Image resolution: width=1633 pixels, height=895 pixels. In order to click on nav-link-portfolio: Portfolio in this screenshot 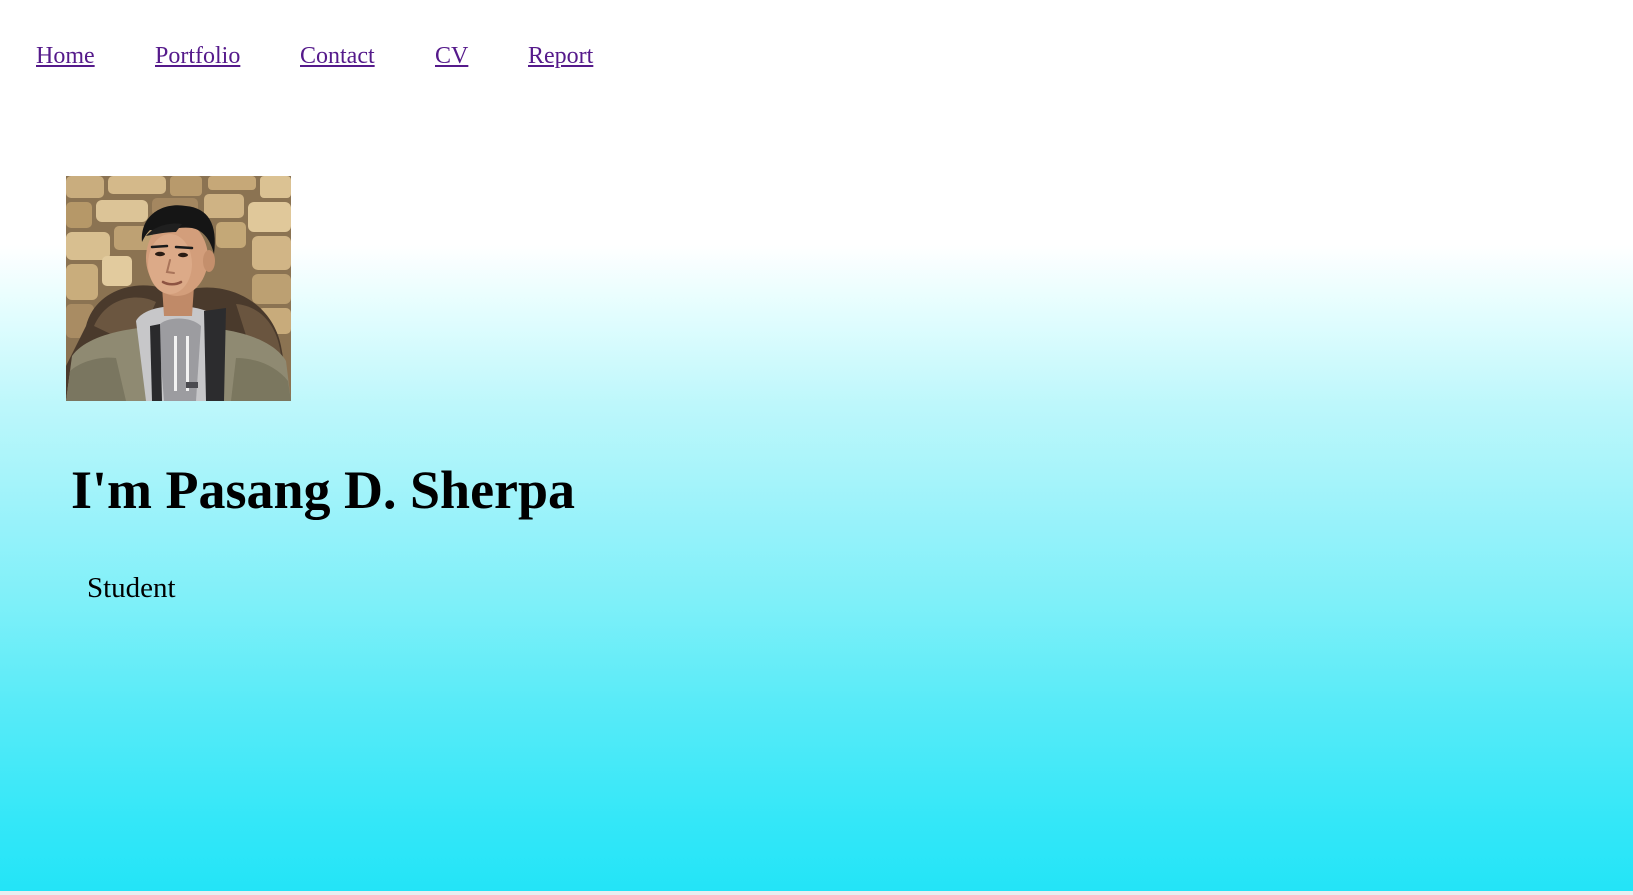, I will do `click(197, 56)`.